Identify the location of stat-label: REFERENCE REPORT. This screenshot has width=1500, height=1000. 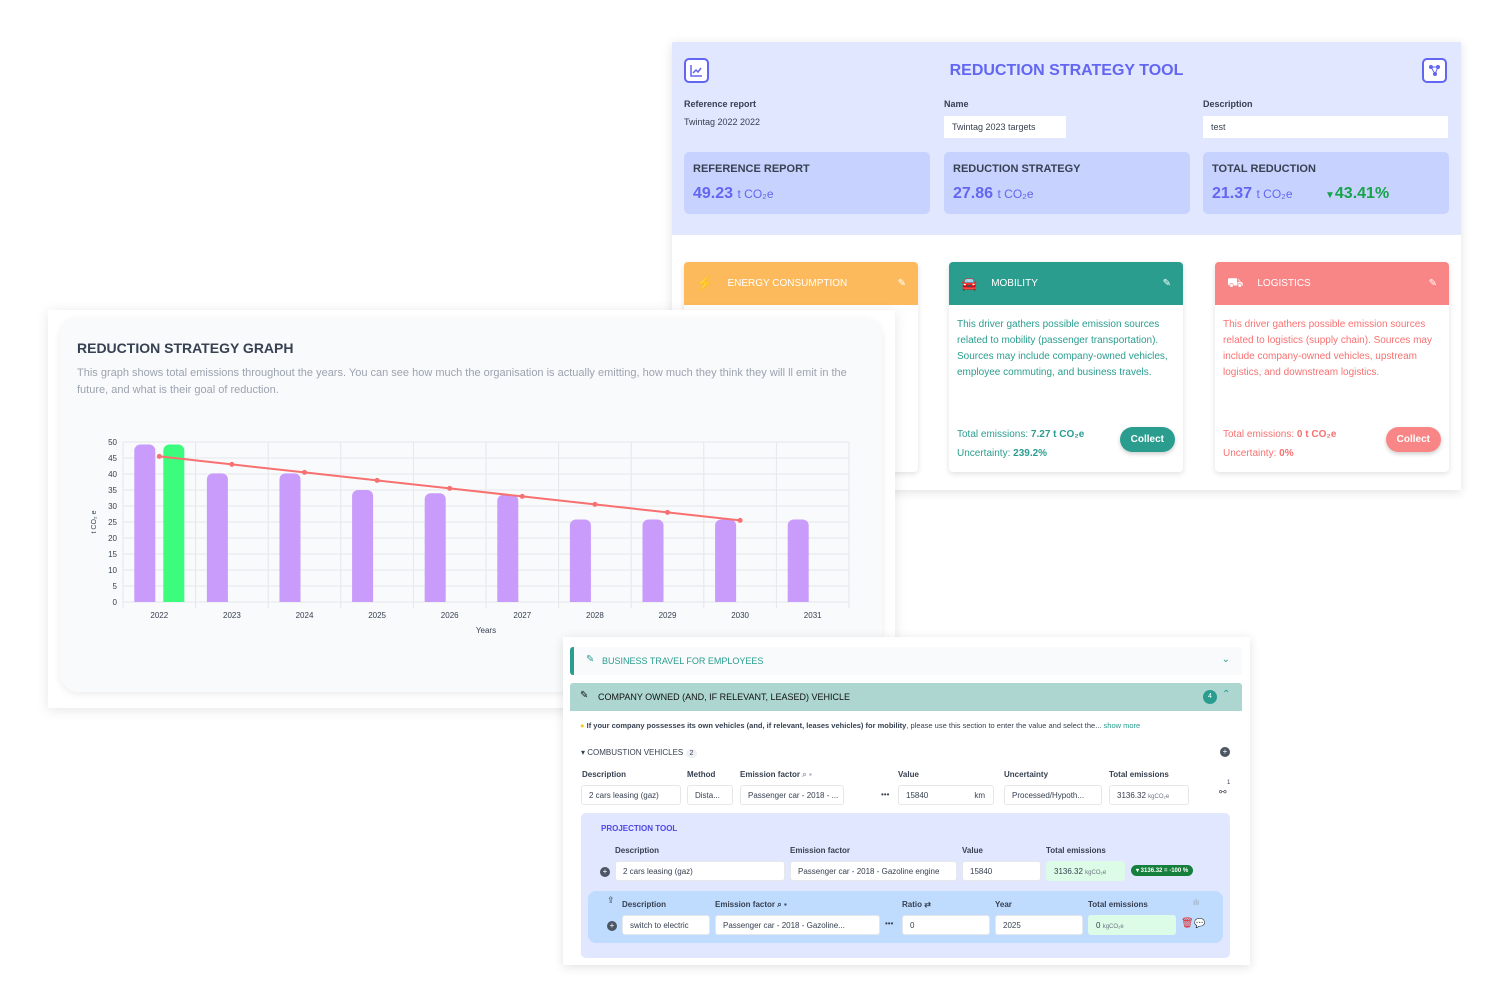
(751, 169).